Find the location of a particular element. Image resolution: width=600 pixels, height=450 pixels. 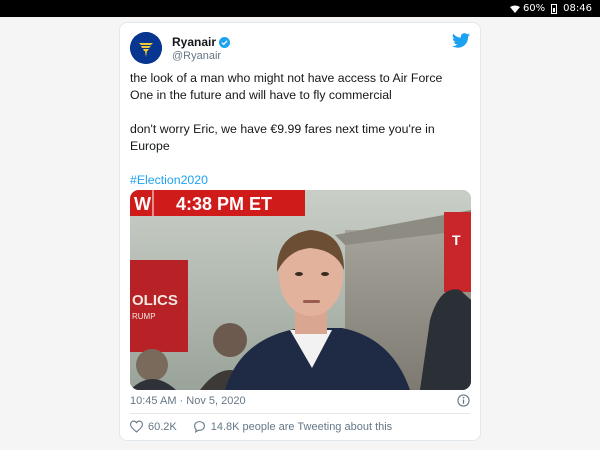

banner-time: 4:38 PM ET is located at coordinates (224, 204).